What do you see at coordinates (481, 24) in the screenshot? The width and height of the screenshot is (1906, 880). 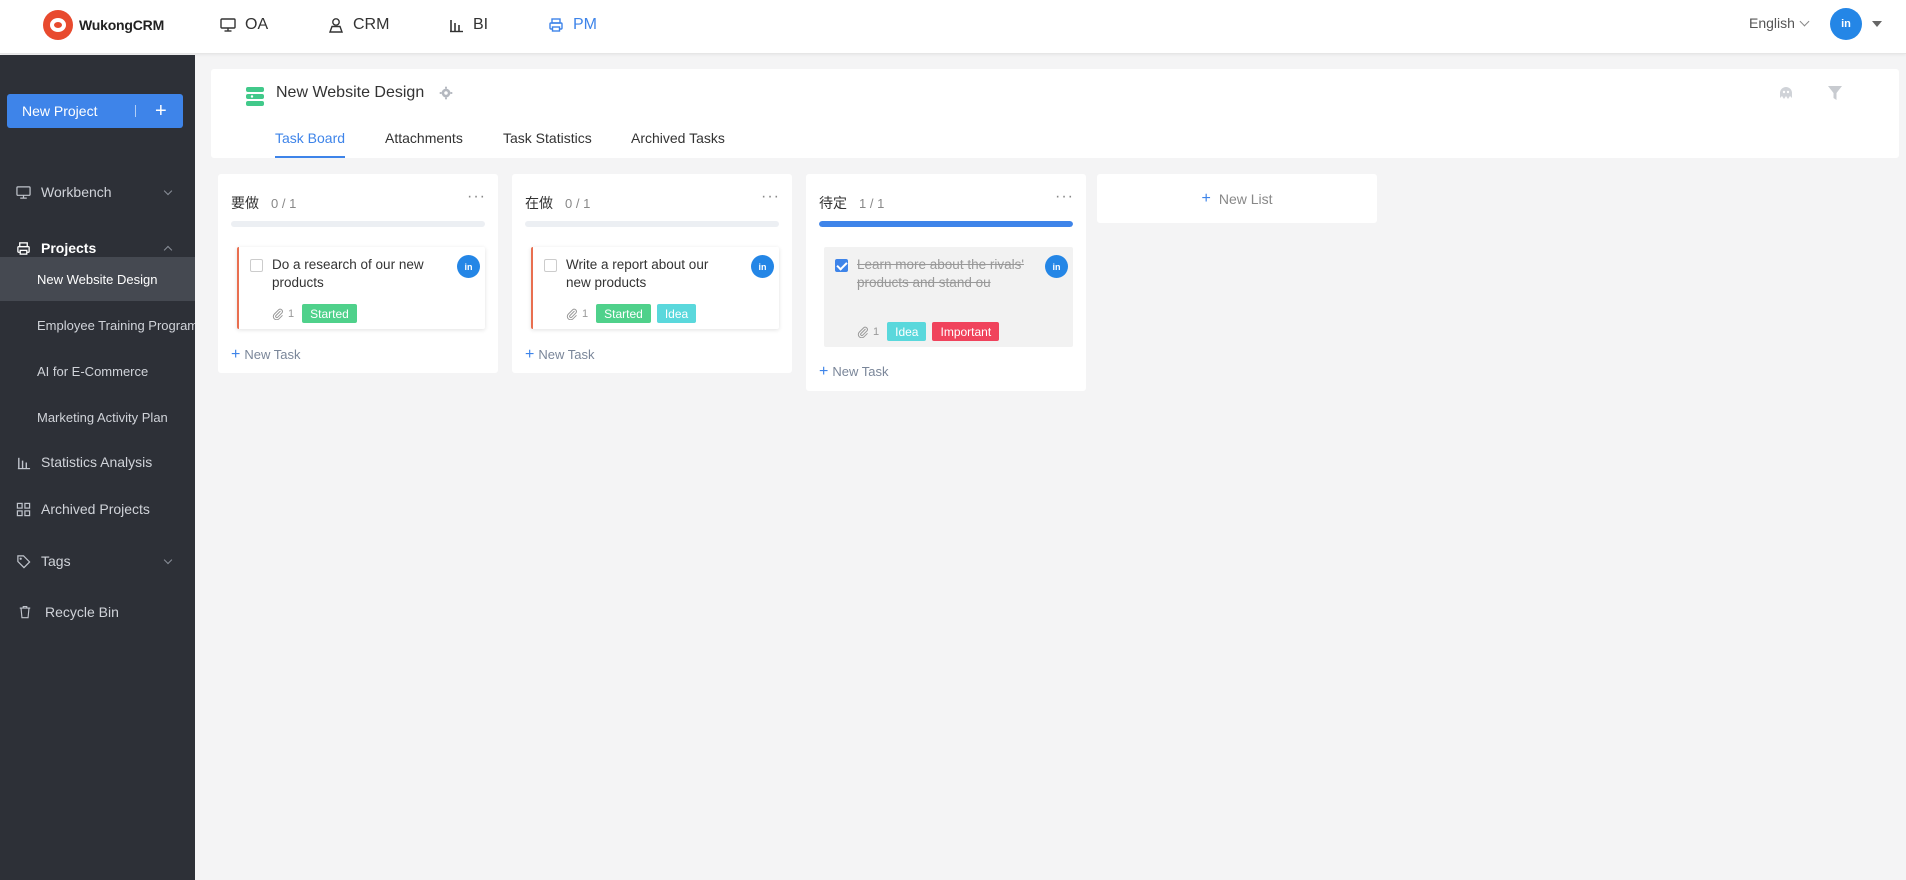 I see `nav-bi-label: BI` at bounding box center [481, 24].